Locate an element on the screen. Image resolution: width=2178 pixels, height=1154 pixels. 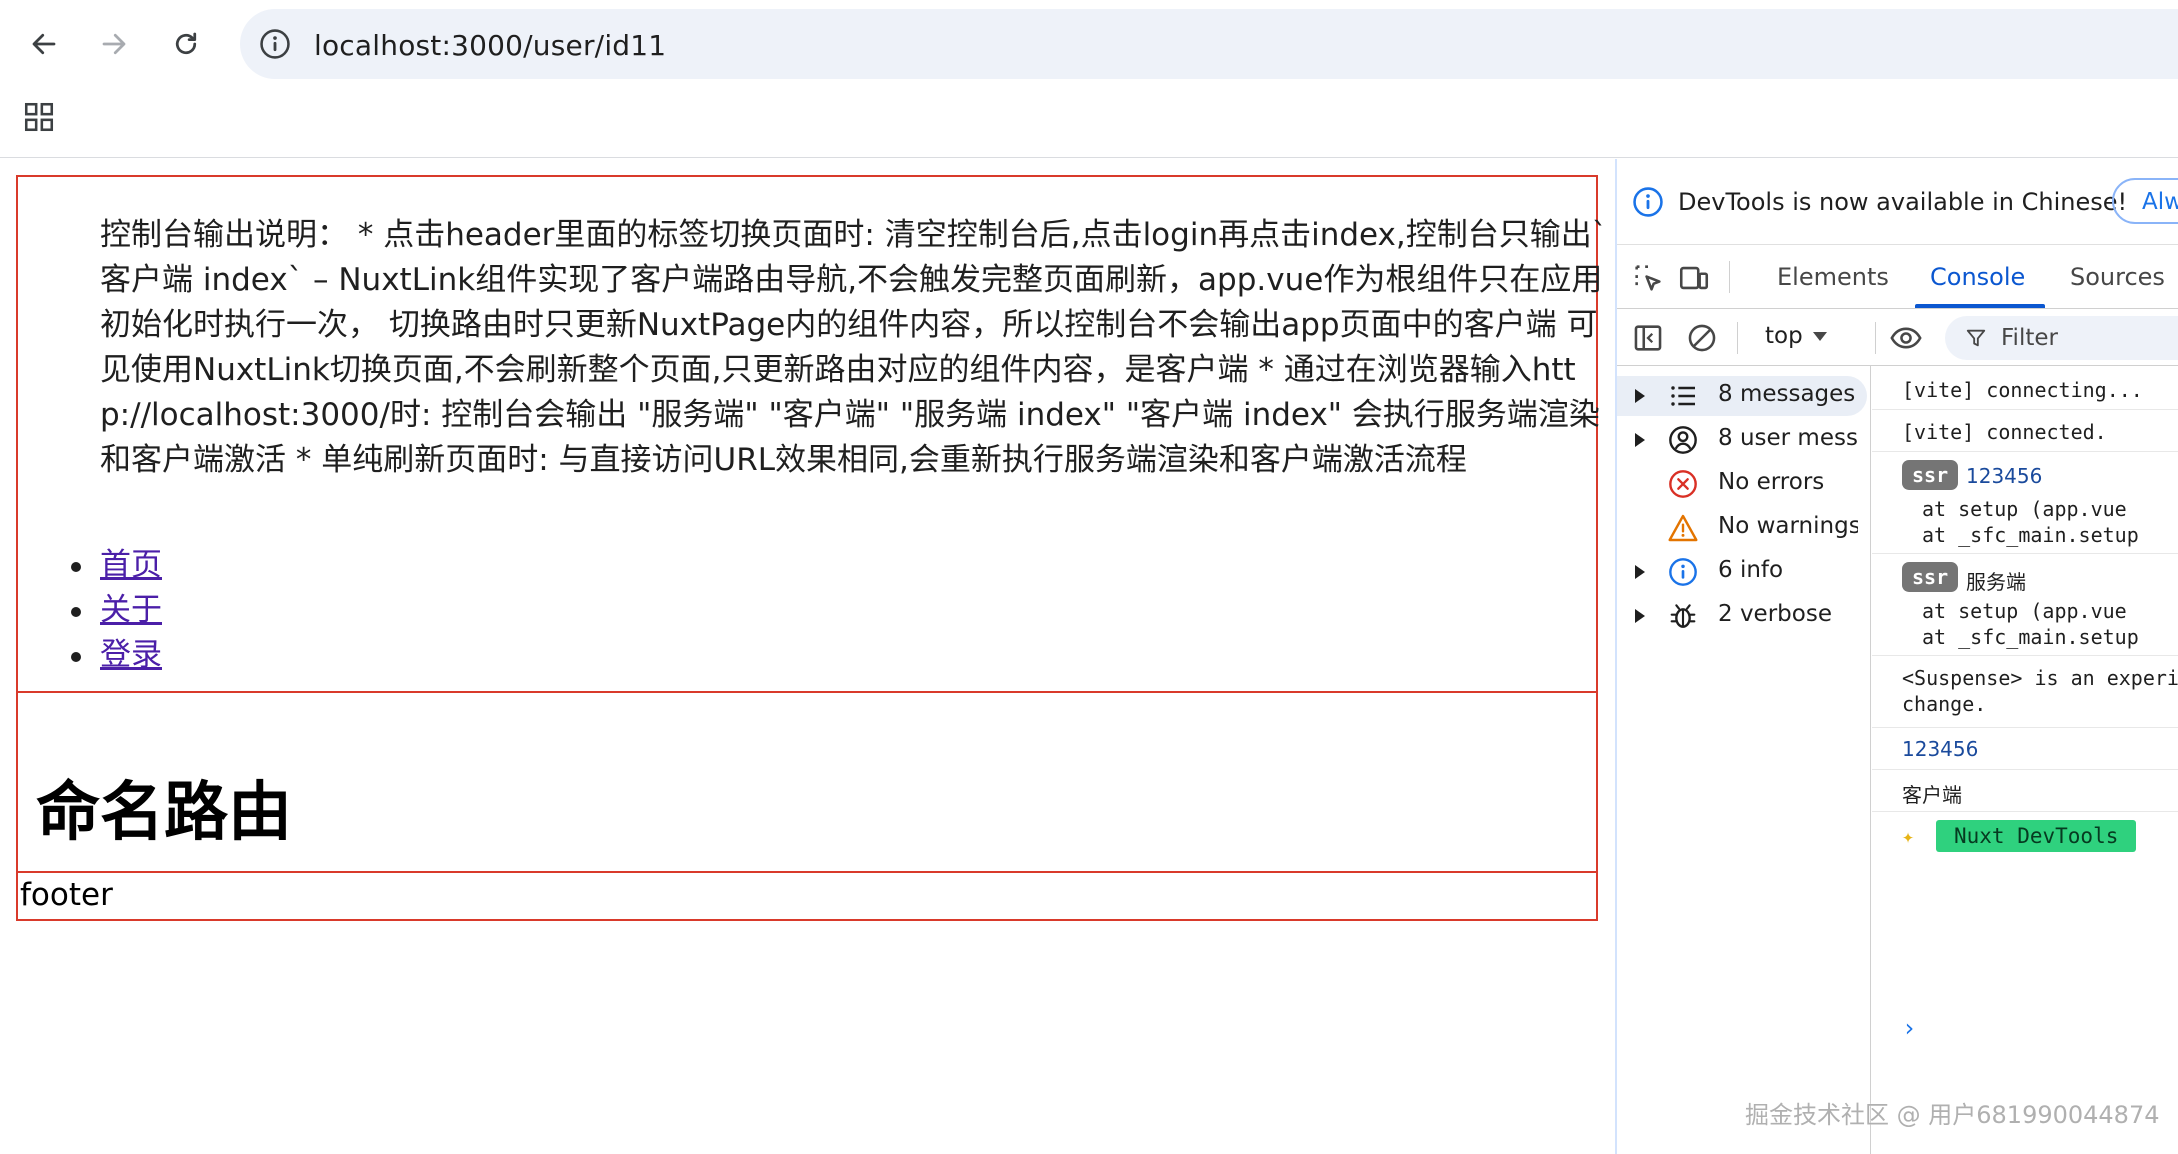
nav-link-home: 首页 is located at coordinates (131, 565).